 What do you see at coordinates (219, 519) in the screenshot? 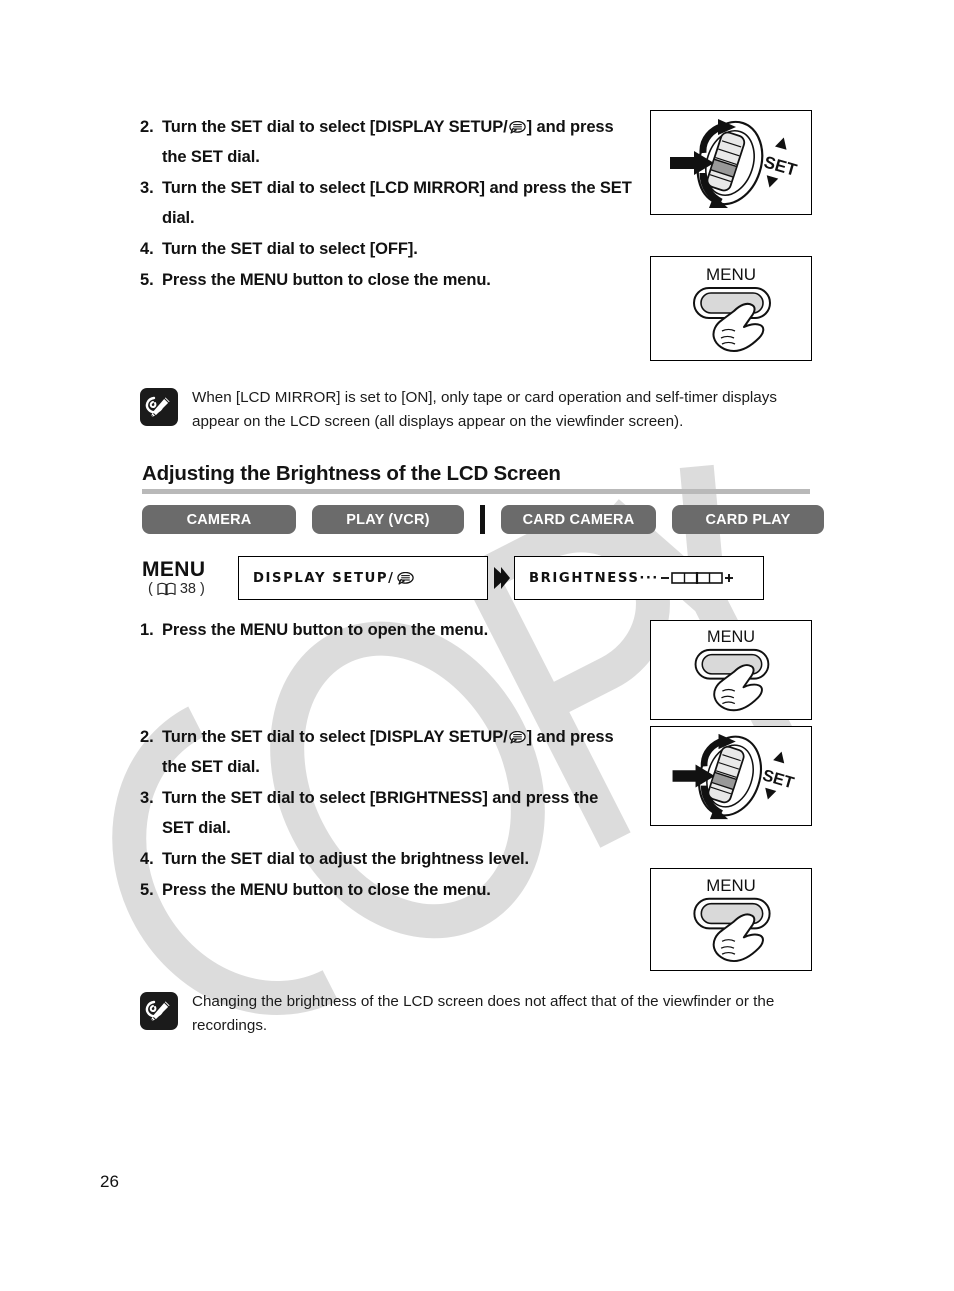
I see `tab-camera: CAMERA` at bounding box center [219, 519].